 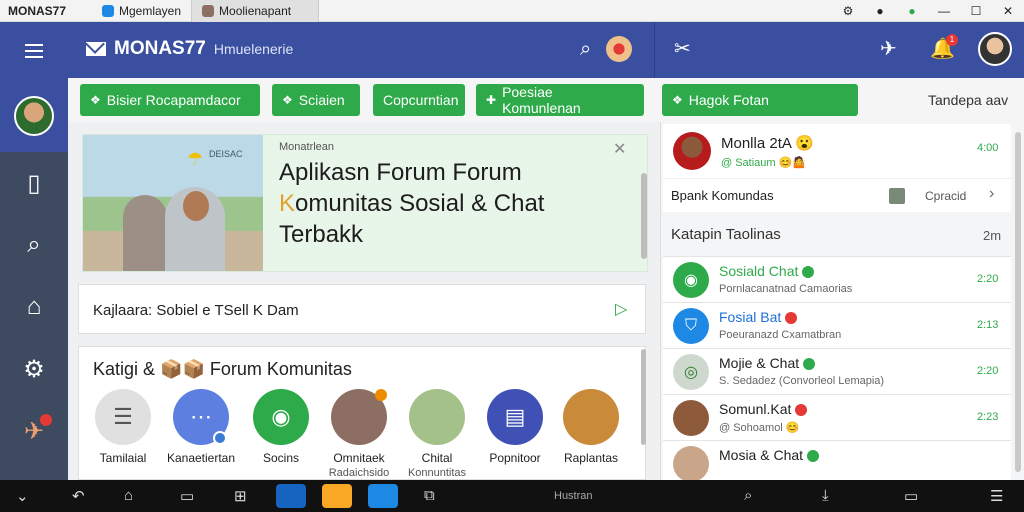 I want to click on chip-1: ❖ Bisier Rocapamdacor, so click(x=170, y=100).